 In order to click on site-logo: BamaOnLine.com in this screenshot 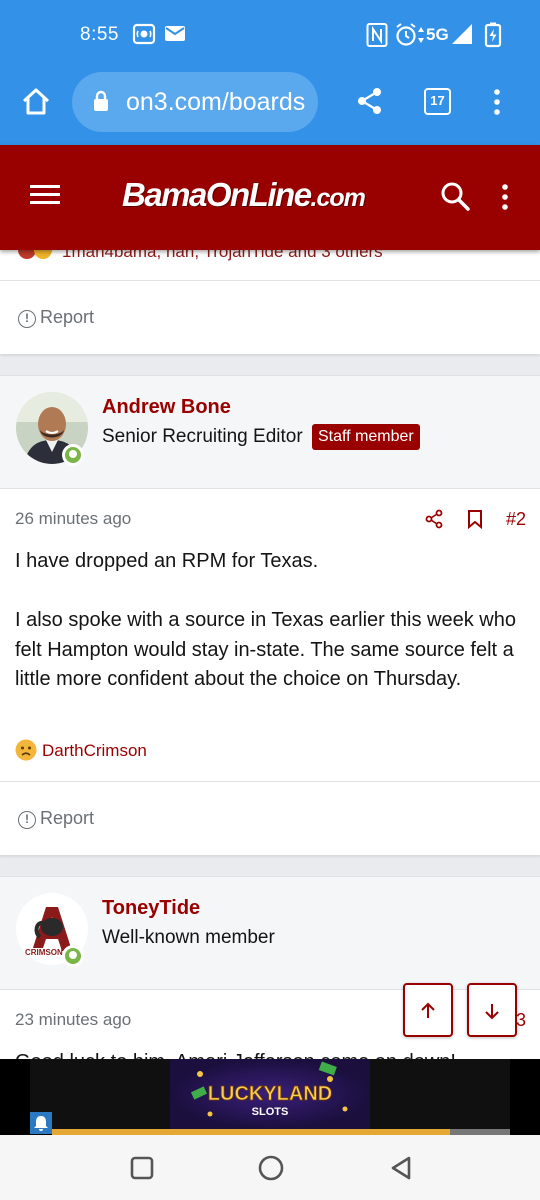, I will do `click(244, 195)`.